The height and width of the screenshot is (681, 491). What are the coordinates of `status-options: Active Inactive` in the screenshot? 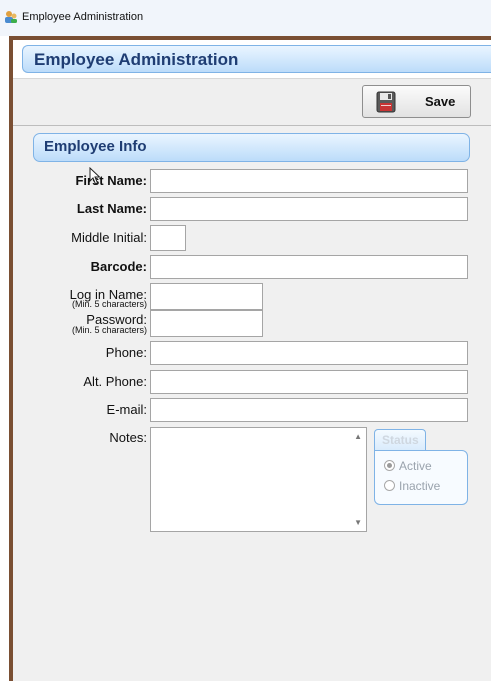 It's located at (421, 477).